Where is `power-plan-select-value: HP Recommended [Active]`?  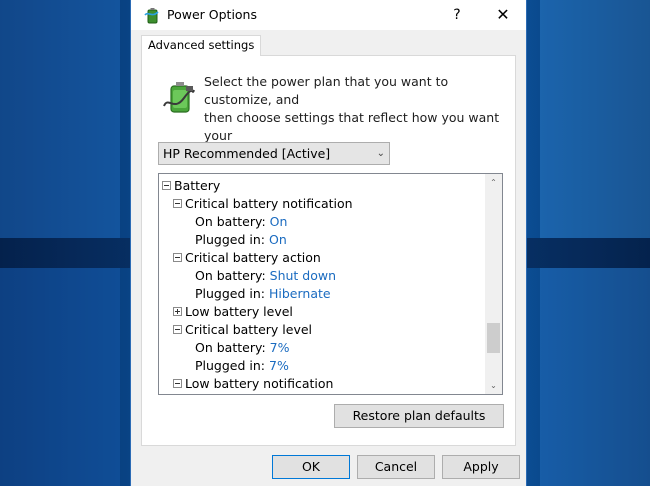
power-plan-select-value: HP Recommended [Active] is located at coordinates (247, 153).